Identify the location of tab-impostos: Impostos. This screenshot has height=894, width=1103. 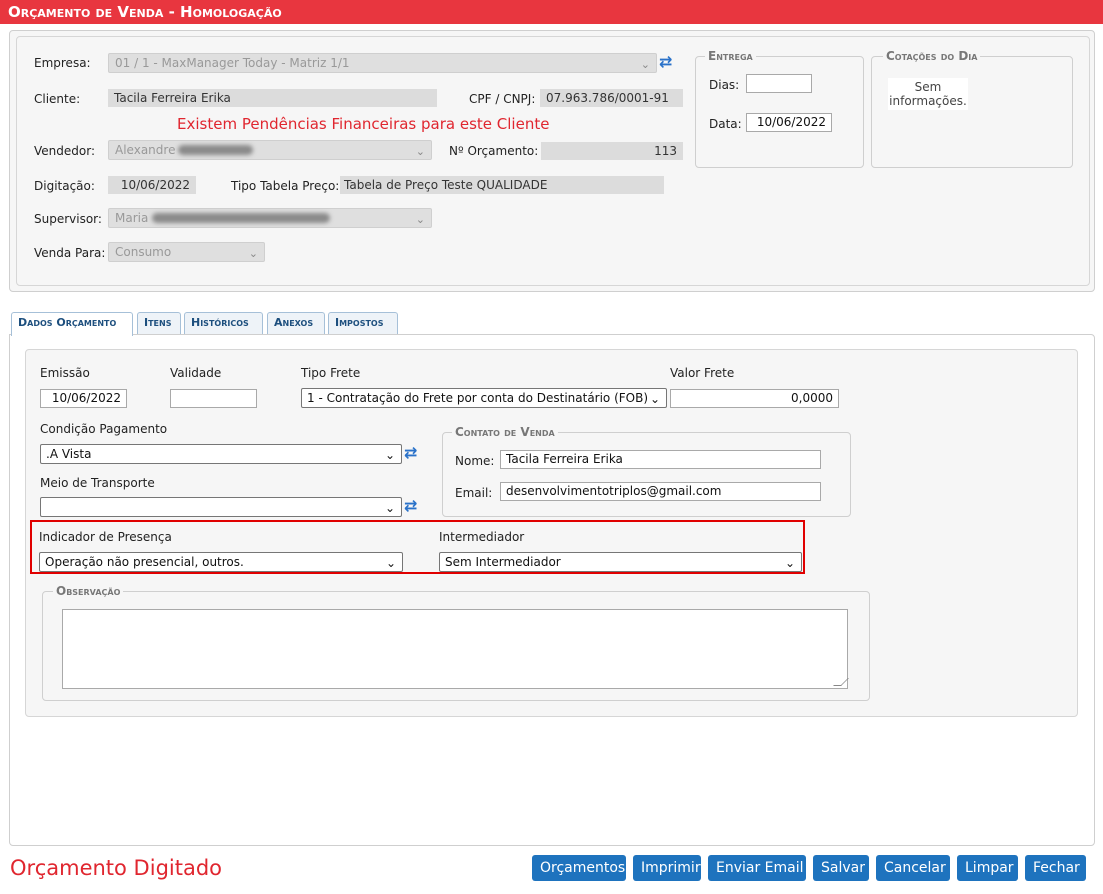
(363, 323).